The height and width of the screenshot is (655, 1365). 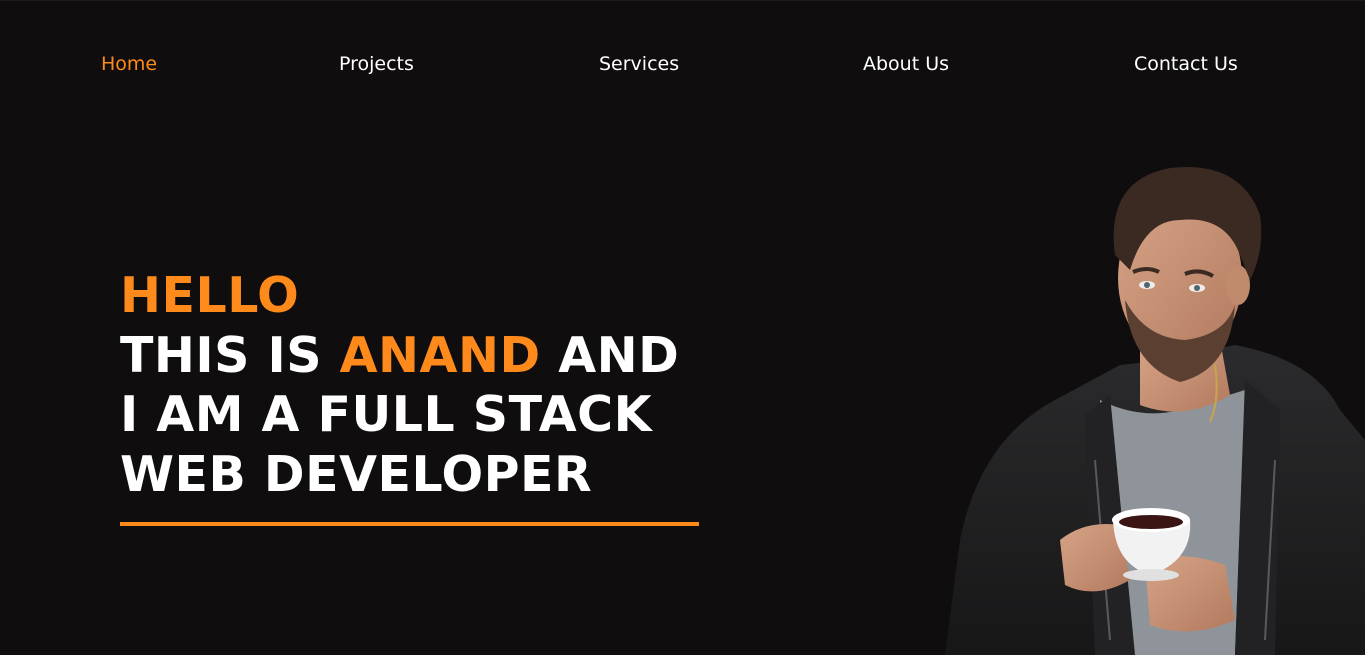 What do you see at coordinates (906, 64) in the screenshot?
I see `nav-link-about-us: About Us` at bounding box center [906, 64].